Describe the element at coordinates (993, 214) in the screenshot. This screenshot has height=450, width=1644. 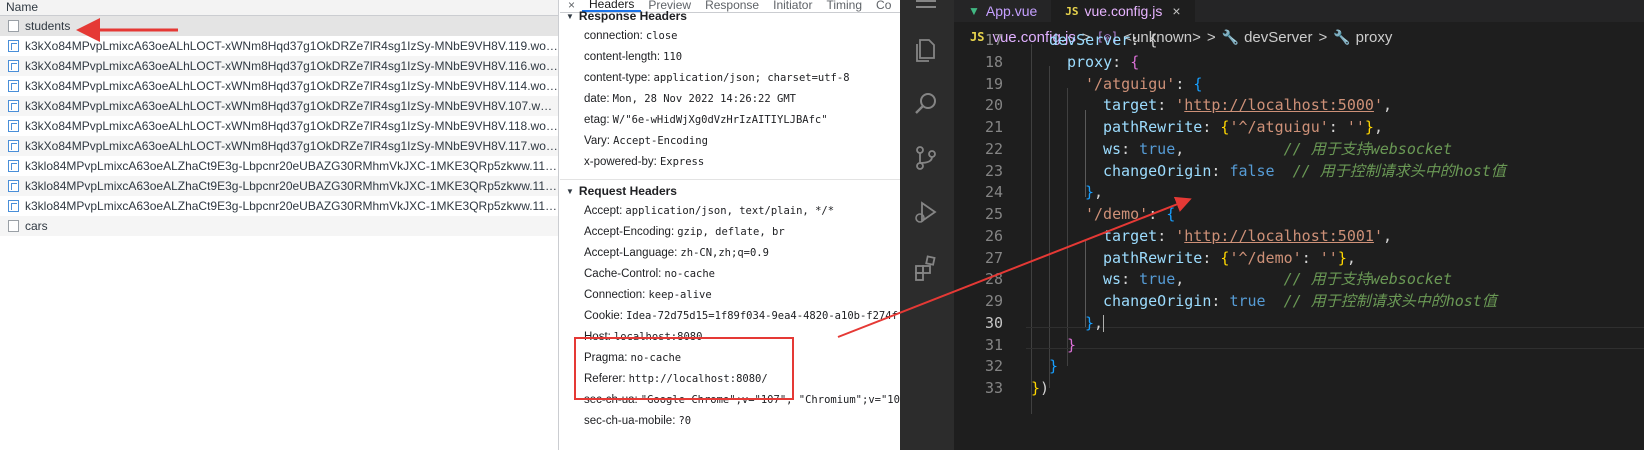
I see `line-number: 25` at that location.